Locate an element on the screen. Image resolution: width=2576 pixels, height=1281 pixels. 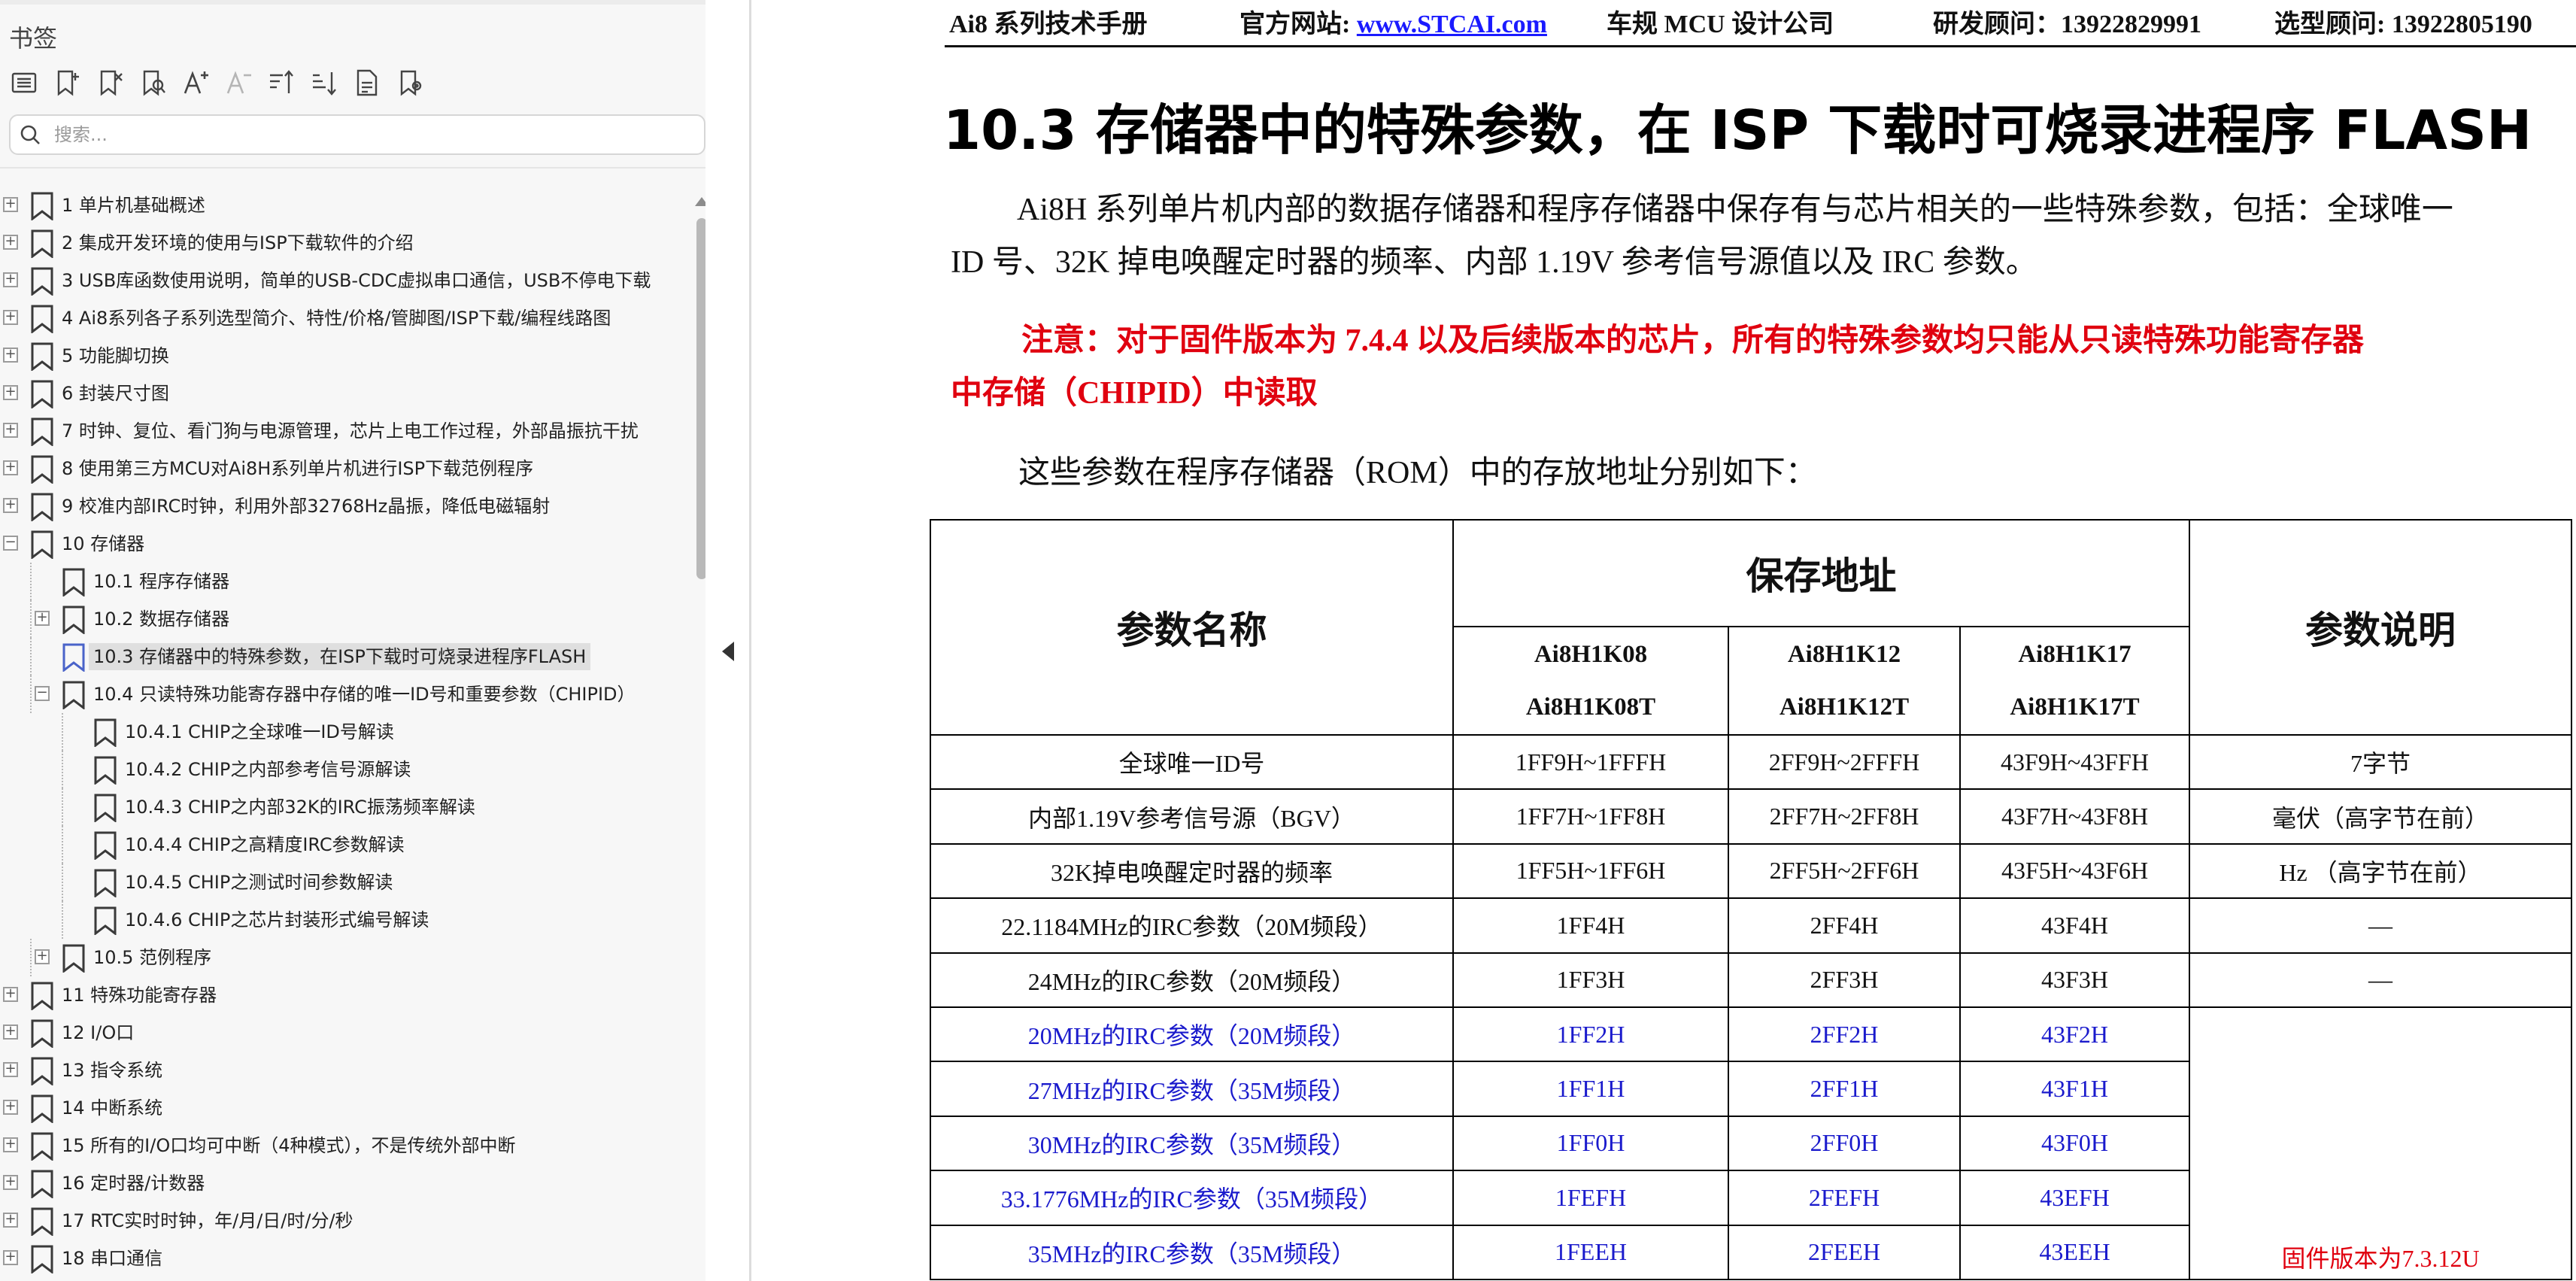
bookmark-item: +8 使用第三方MCU对Ai8H系列单片机进行ISP下载范例程序 is located at coordinates (342, 468).